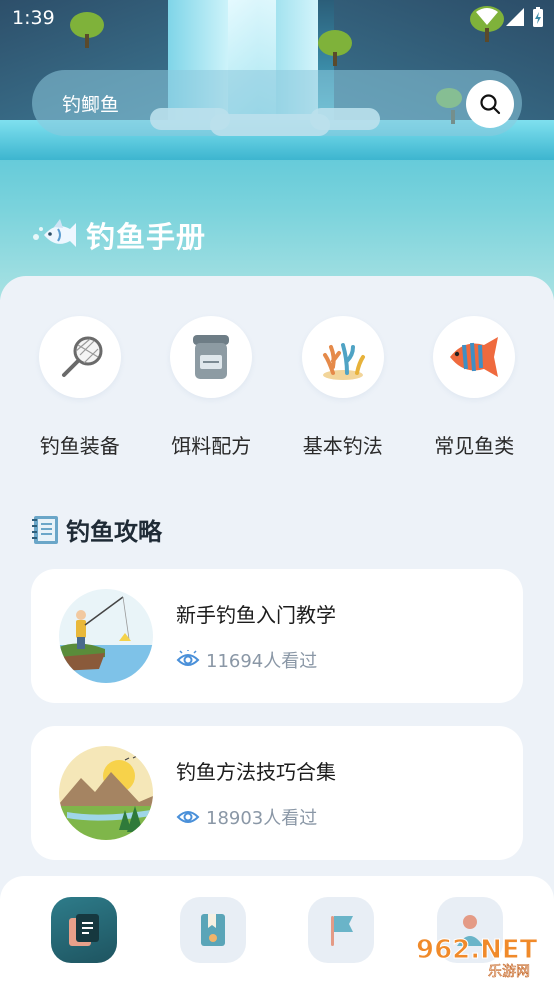 This screenshot has width=554, height=984. I want to click on guide-views: 18903人看过, so click(246, 817).